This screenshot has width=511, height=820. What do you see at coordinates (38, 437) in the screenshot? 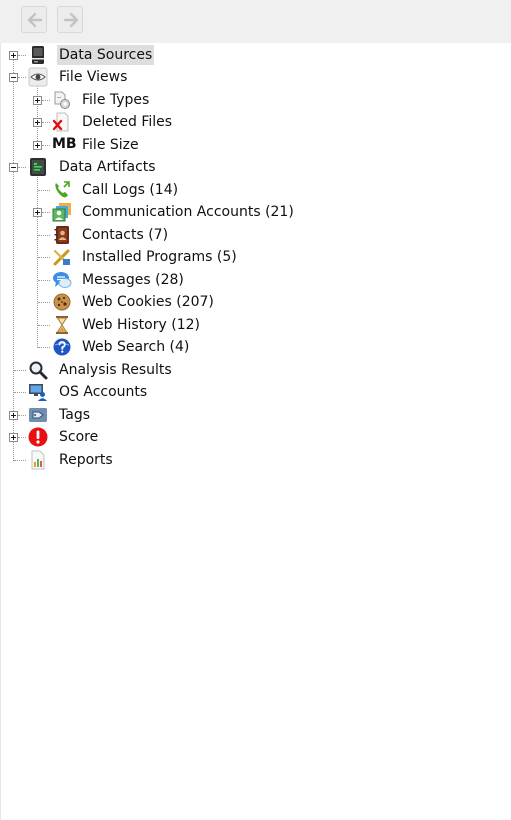
I see `alert-icon` at bounding box center [38, 437].